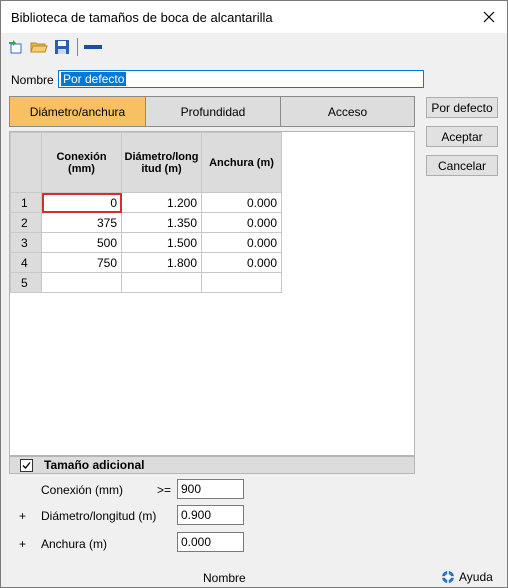  I want to click on row-number: 1, so click(26, 202).